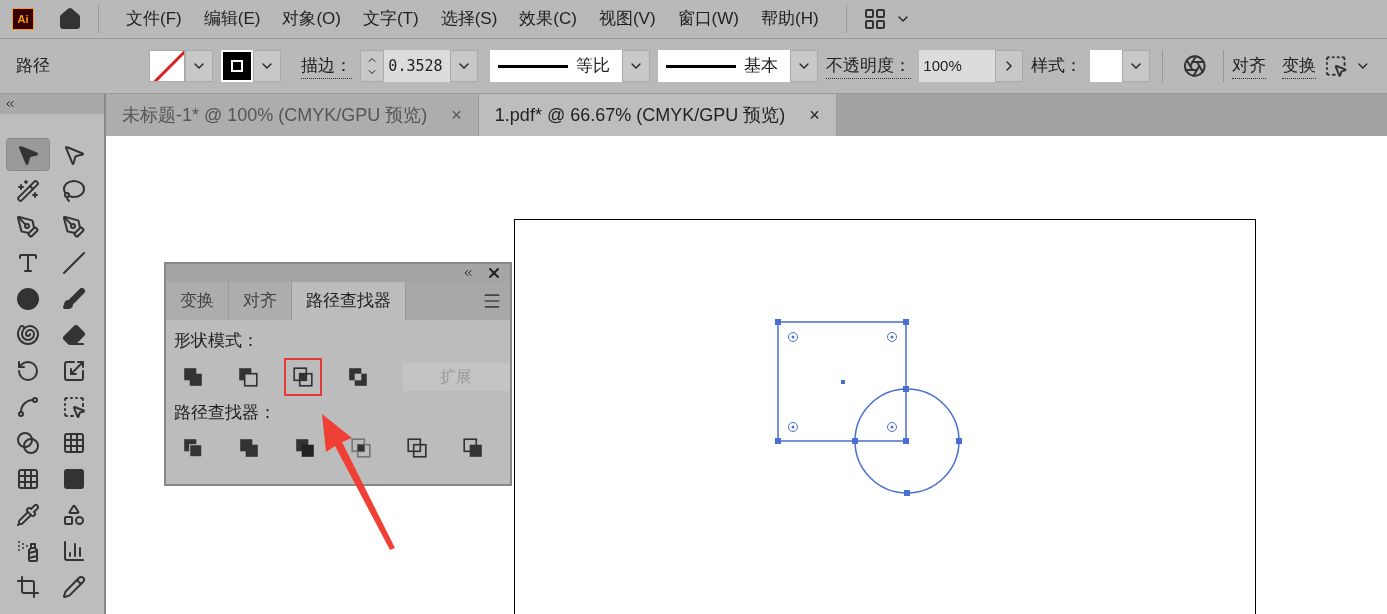 This screenshot has width=1387, height=614. I want to click on shape-builder-icon, so click(28, 442).